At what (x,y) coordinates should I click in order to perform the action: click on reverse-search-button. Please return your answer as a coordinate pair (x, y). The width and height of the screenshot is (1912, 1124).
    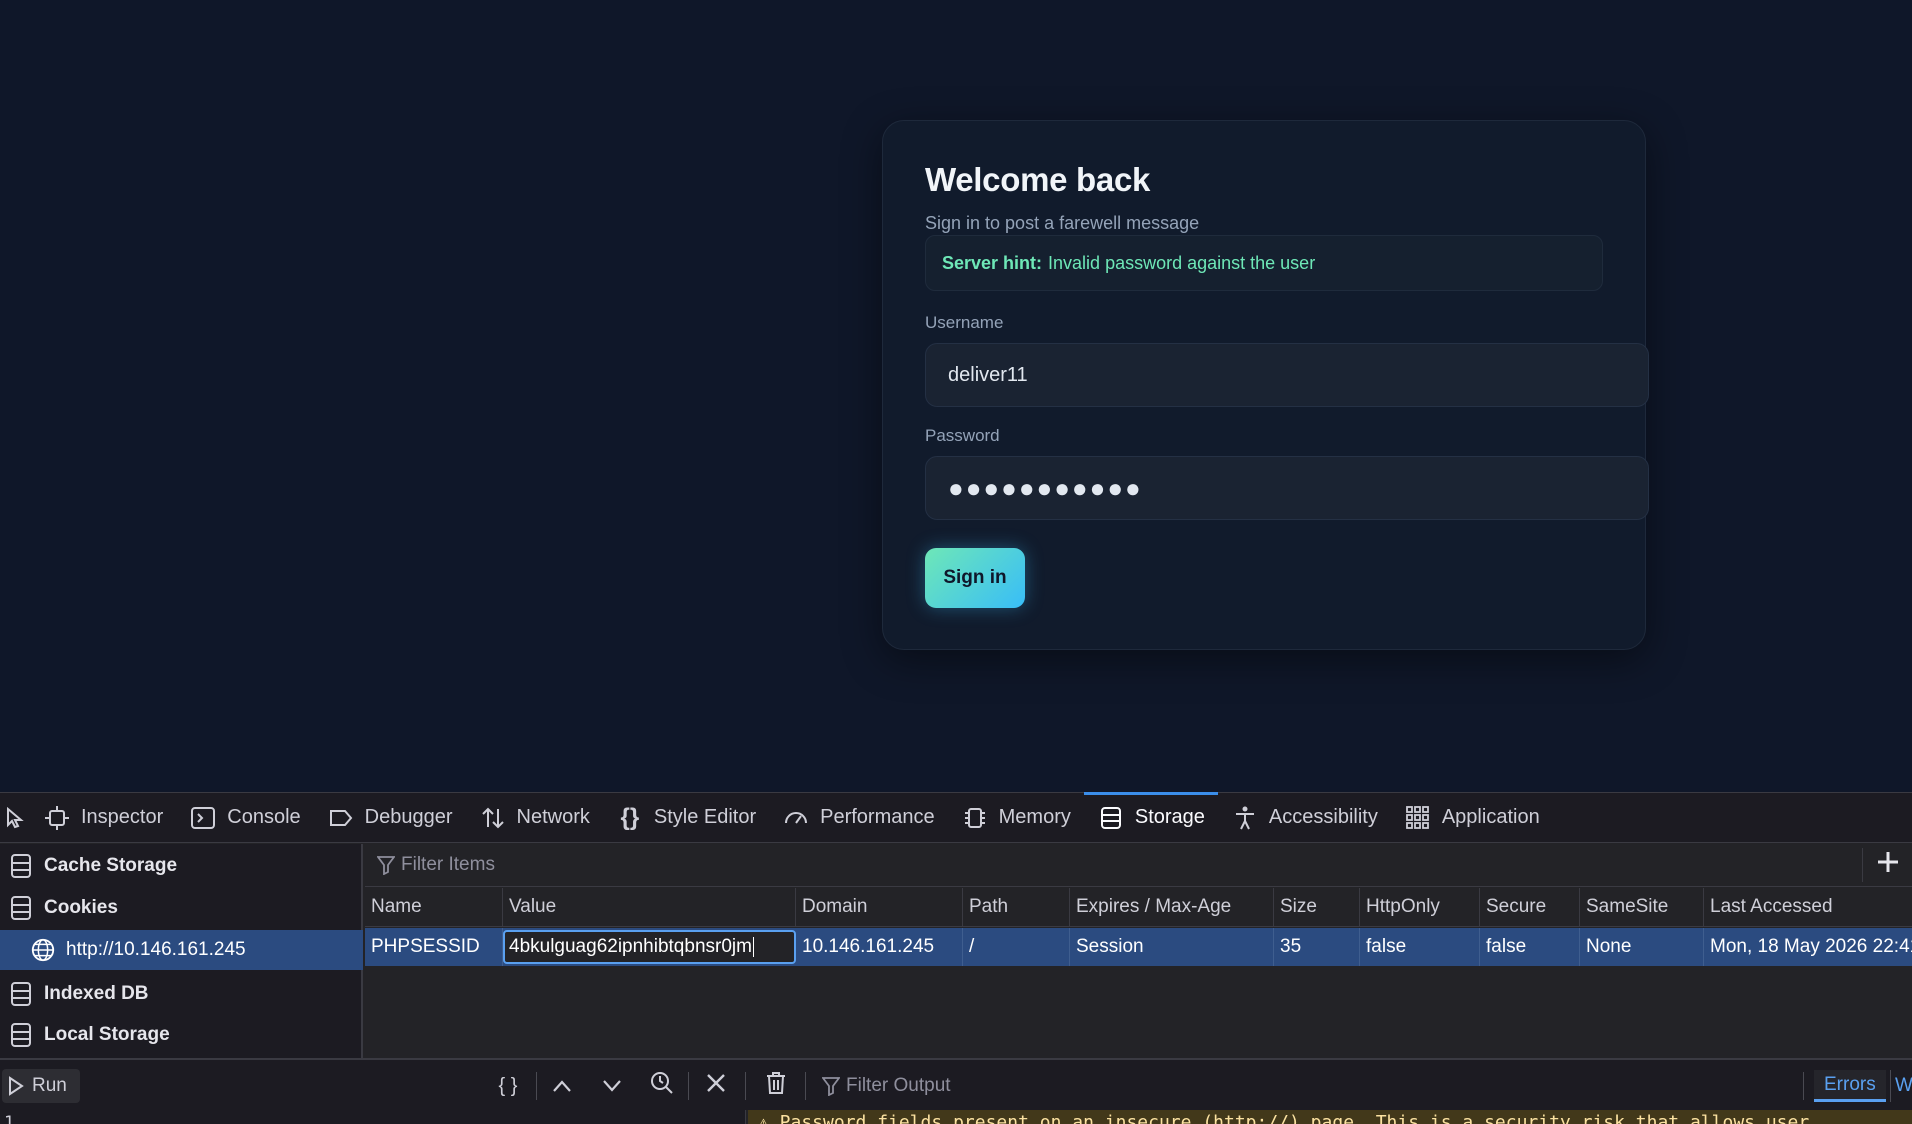
    Looking at the image, I should click on (662, 1086).